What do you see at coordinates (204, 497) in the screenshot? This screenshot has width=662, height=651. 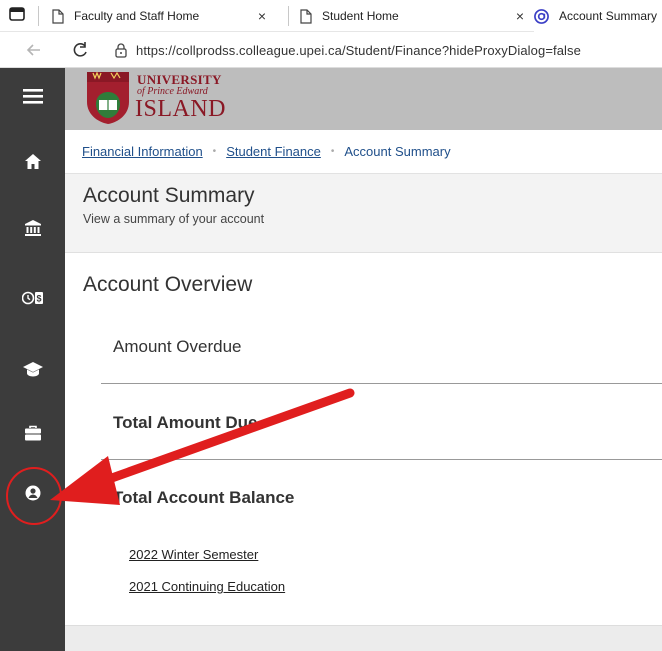 I see `total-account-balance-label: Total Account Balance` at bounding box center [204, 497].